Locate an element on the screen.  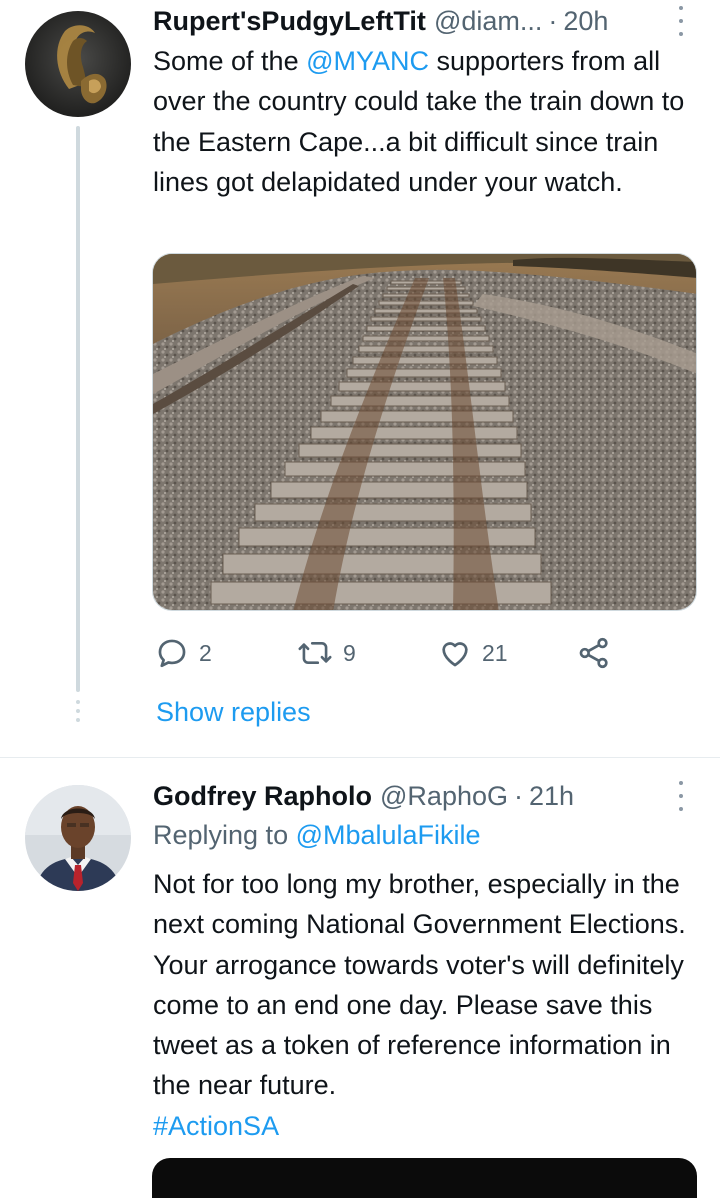
share-button is located at coordinates (594, 653).